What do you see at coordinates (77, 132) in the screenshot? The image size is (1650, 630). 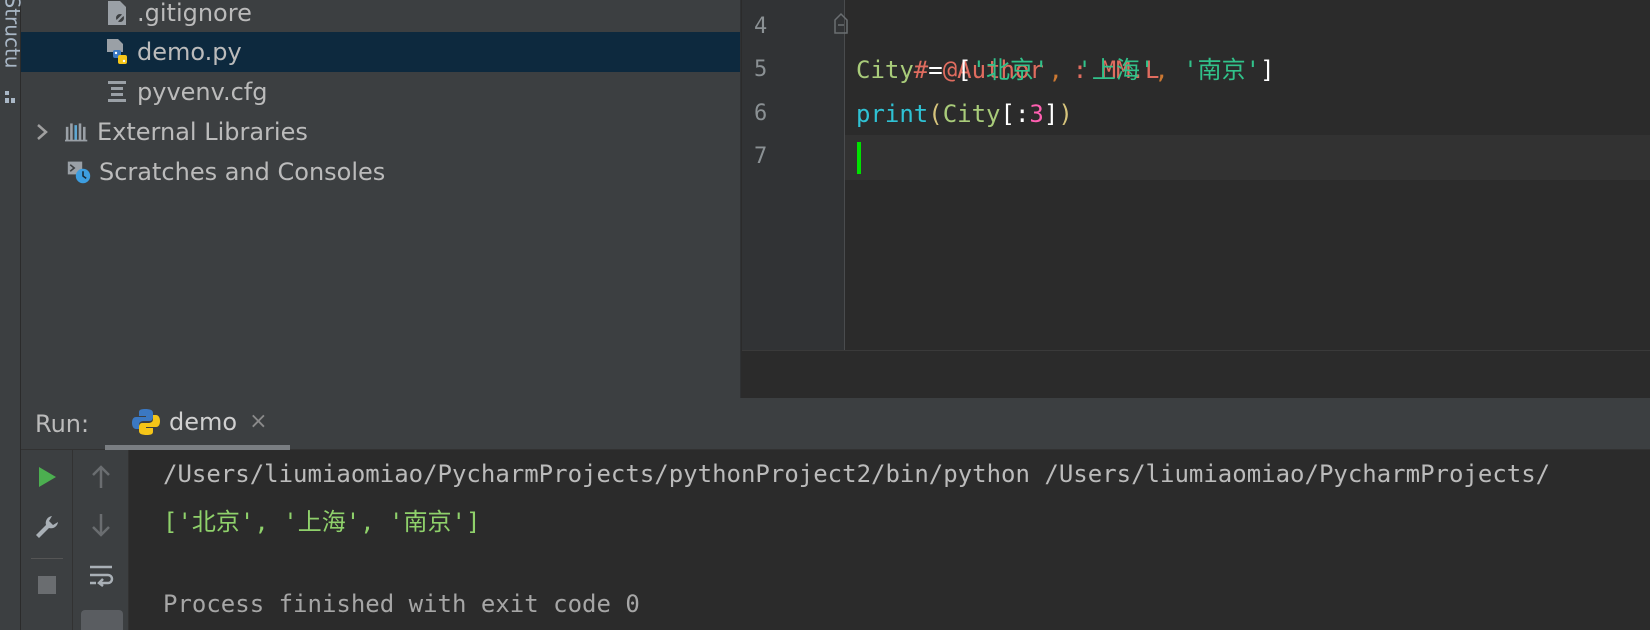 I see `libraries-icon` at bounding box center [77, 132].